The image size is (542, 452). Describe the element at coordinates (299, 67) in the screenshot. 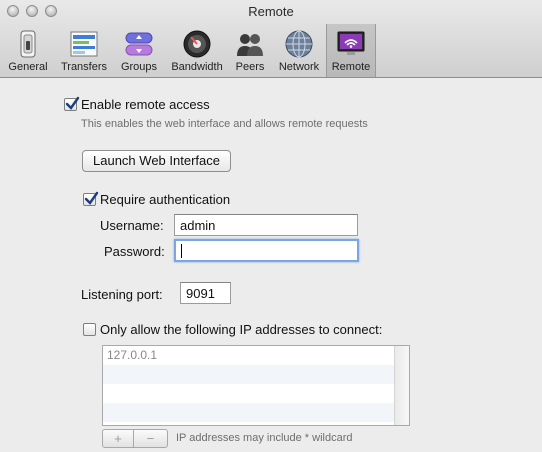

I see `toolbar-label: Network` at that location.